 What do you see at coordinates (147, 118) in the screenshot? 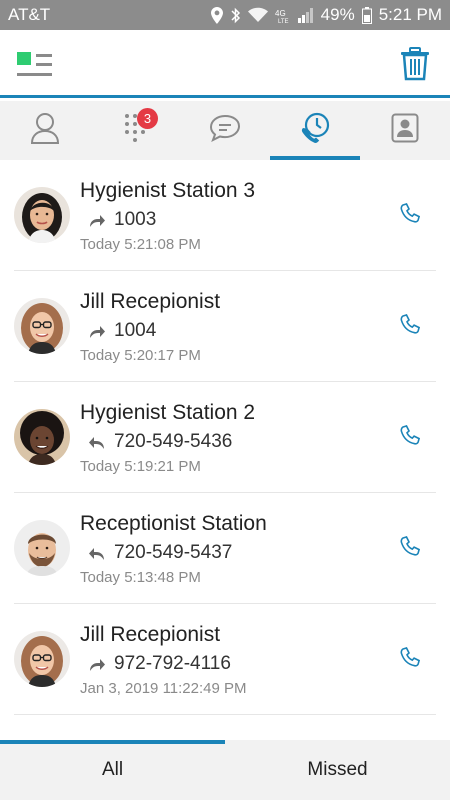
I see `missed-calls-badge: 3` at bounding box center [147, 118].